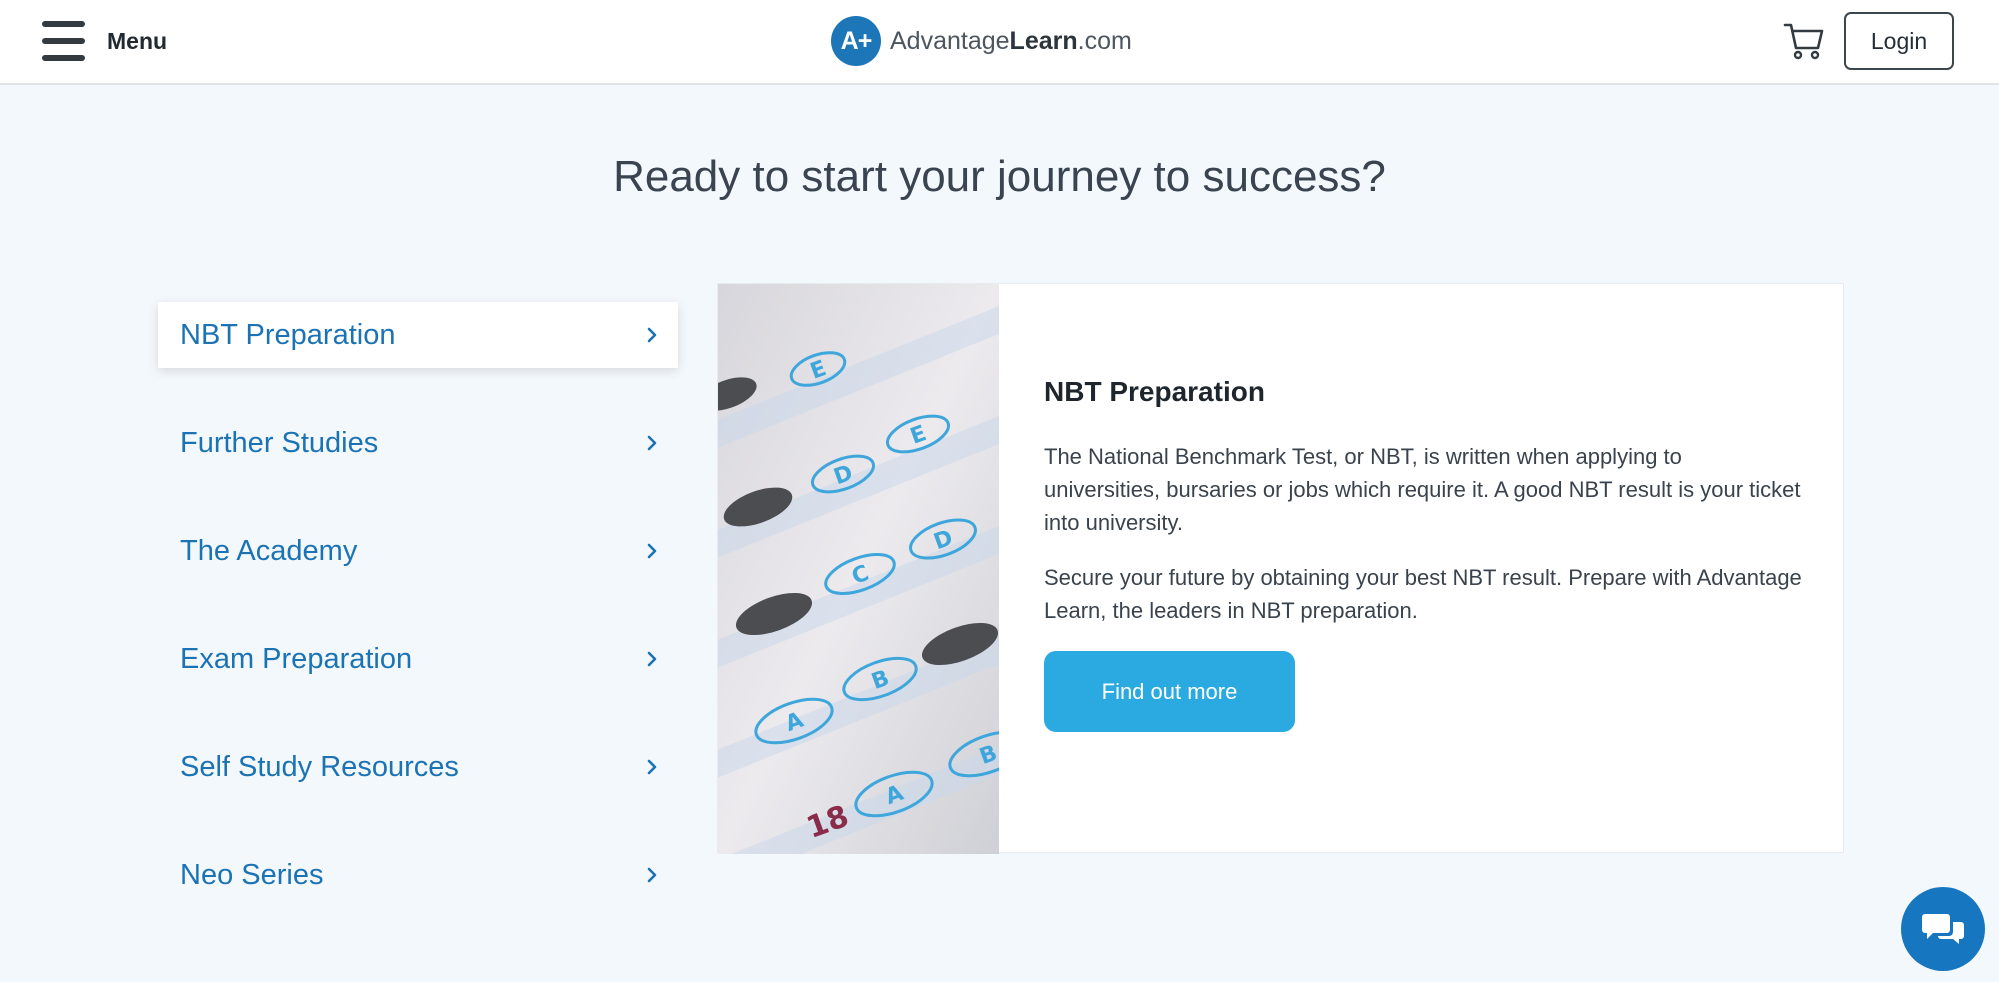 Image resolution: width=1999 pixels, height=982 pixels. Describe the element at coordinates (63, 41) in the screenshot. I see `hamburger-icon` at that location.